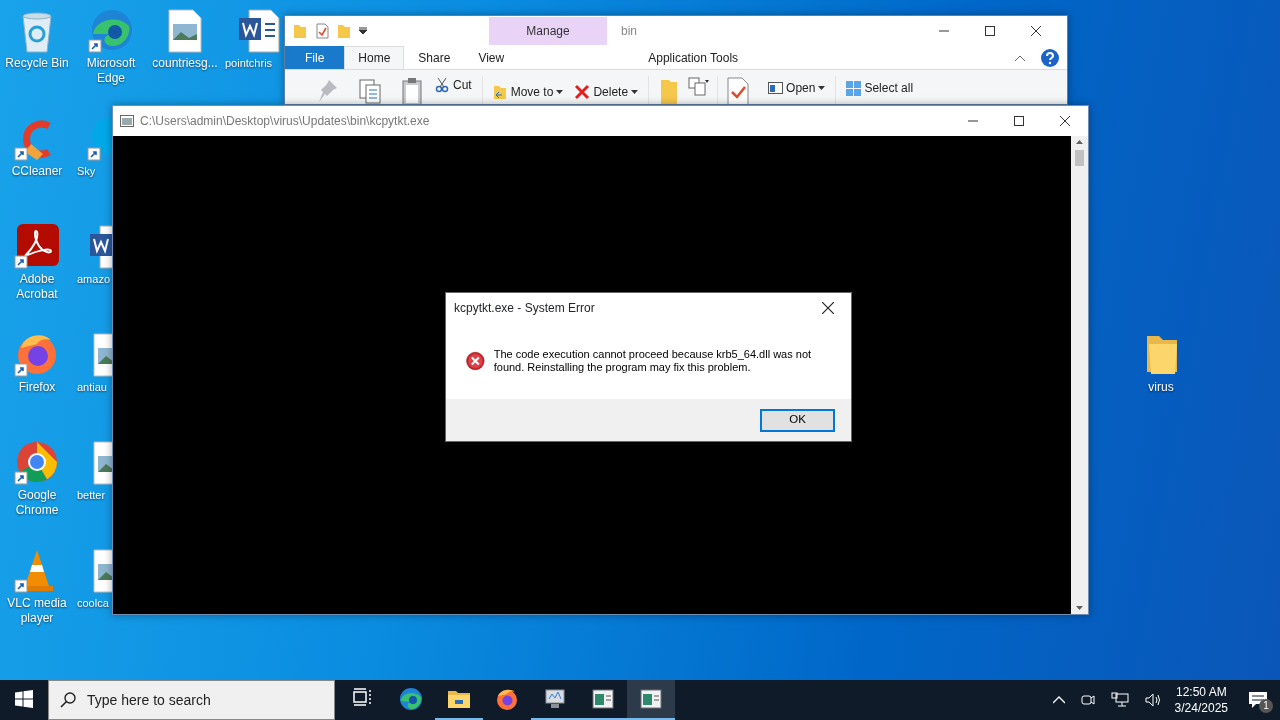  Describe the element at coordinates (524, 308) in the screenshot. I see `dialog-title: kcpytkt.exe - System Error` at that location.